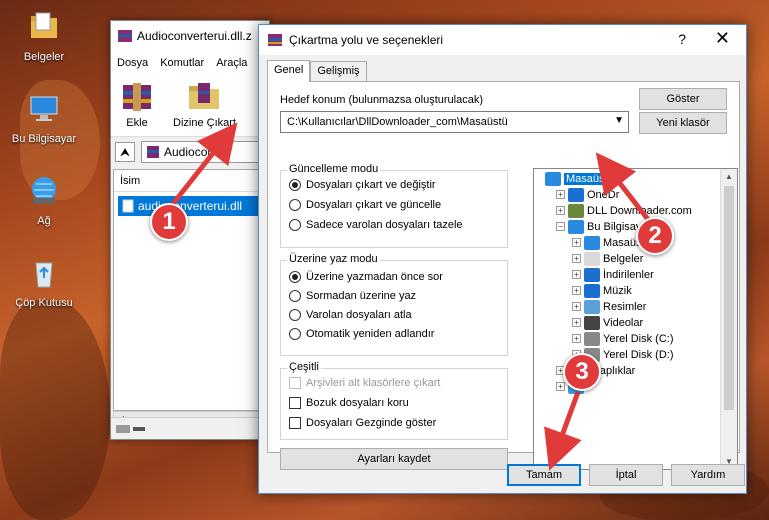  What do you see at coordinates (587, 194) in the screenshot?
I see `tree-node: + OneDr` at bounding box center [587, 194].